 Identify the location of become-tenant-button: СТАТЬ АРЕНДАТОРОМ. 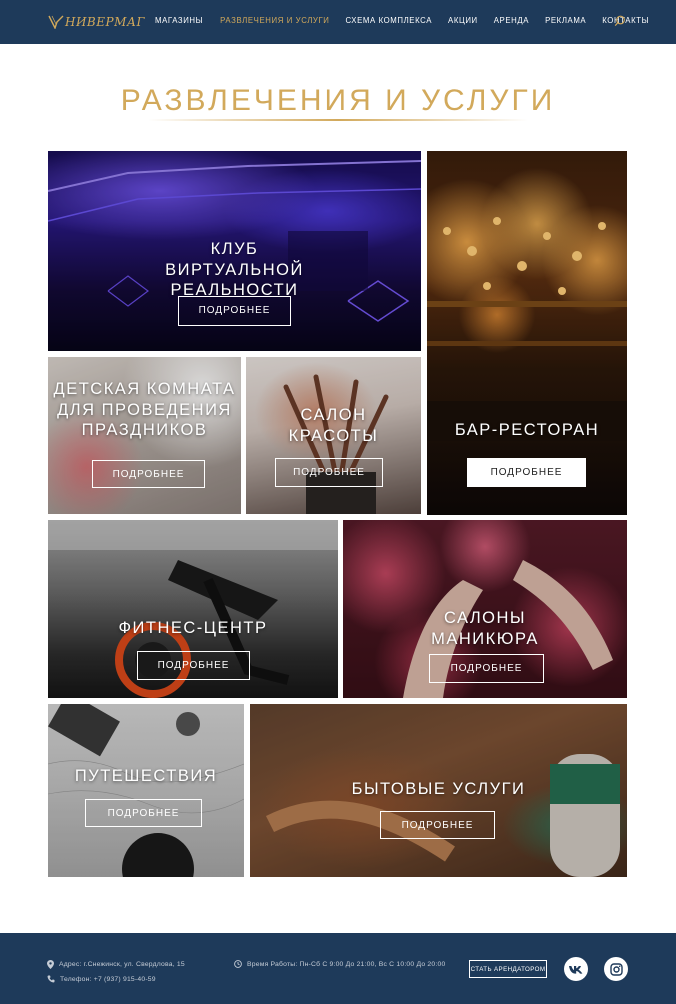
(508, 969).